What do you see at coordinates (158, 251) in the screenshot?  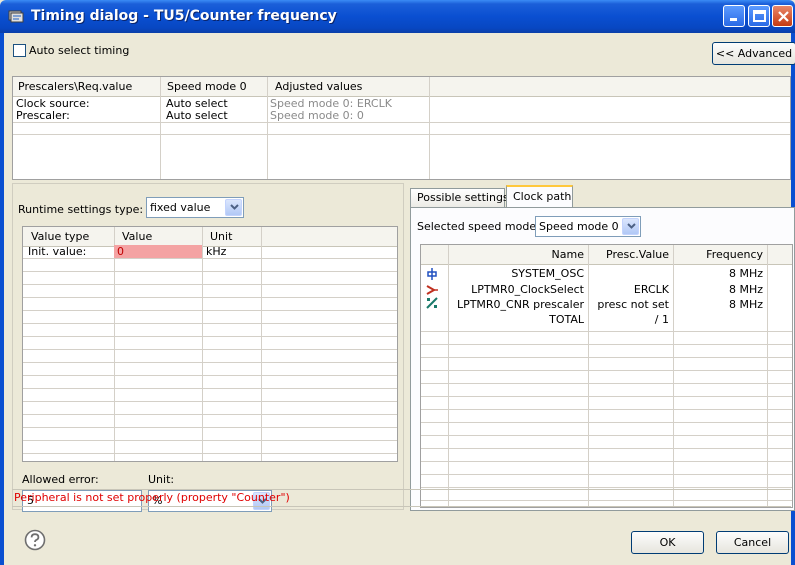 I see `init-value-error-cell` at bounding box center [158, 251].